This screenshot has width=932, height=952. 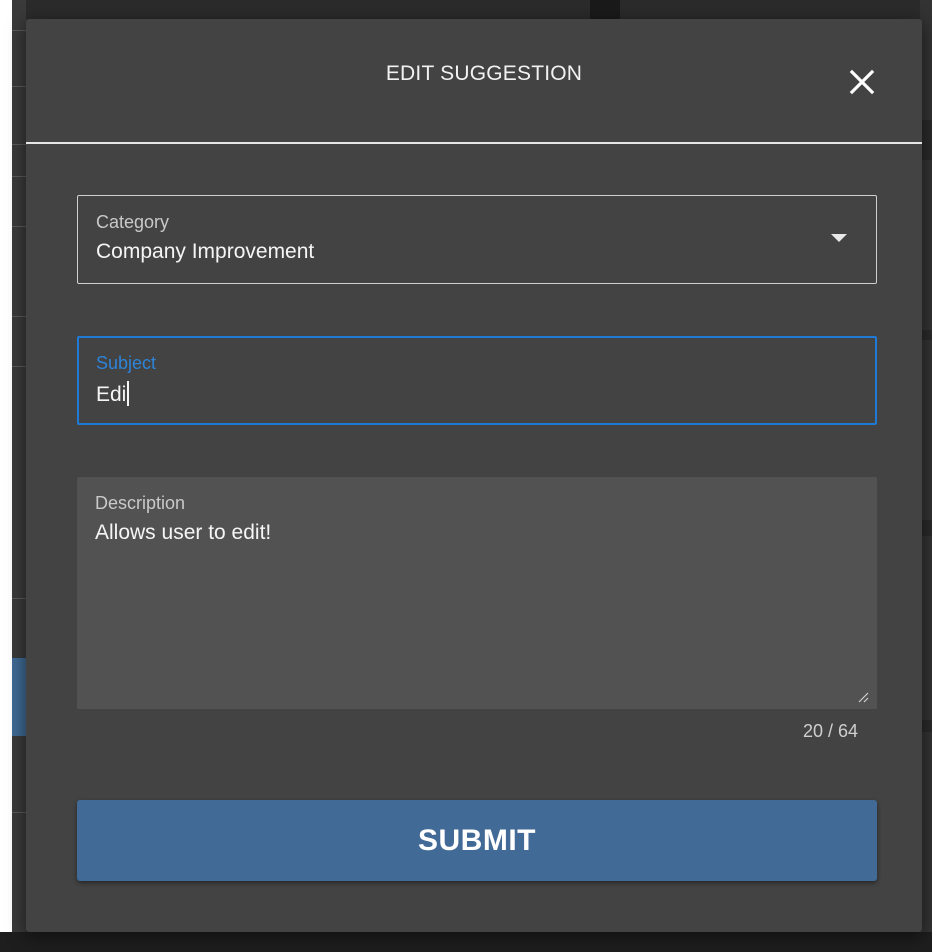 I want to click on close-button, so click(x=862, y=82).